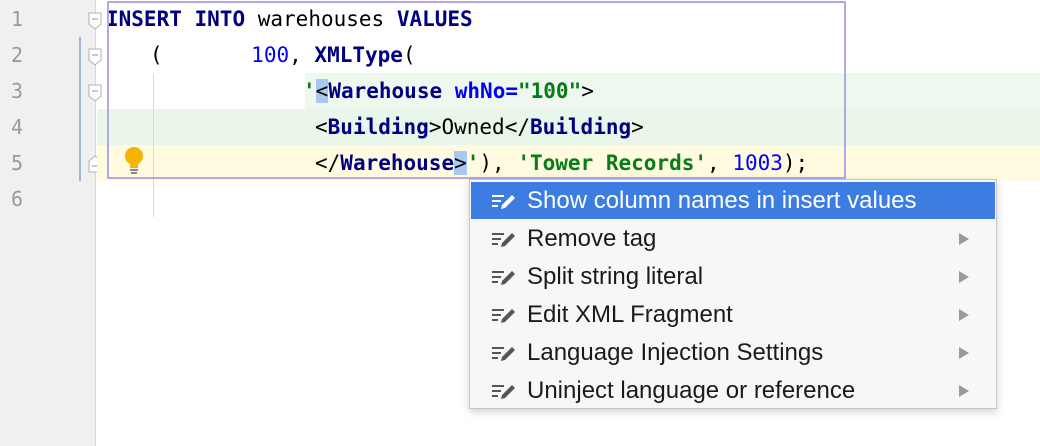 The width and height of the screenshot is (1040, 446). I want to click on menu-item-label: Show column names in insert values, so click(722, 200).